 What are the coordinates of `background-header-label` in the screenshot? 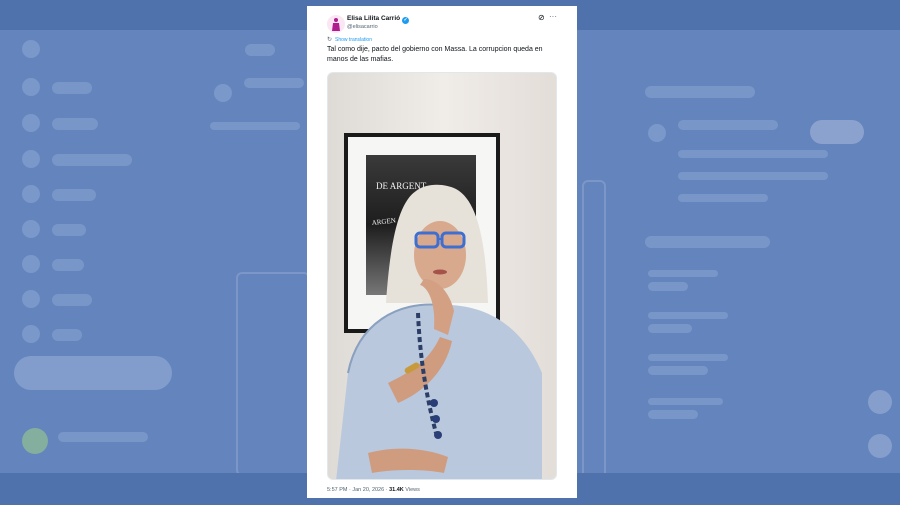 It's located at (260, 50).